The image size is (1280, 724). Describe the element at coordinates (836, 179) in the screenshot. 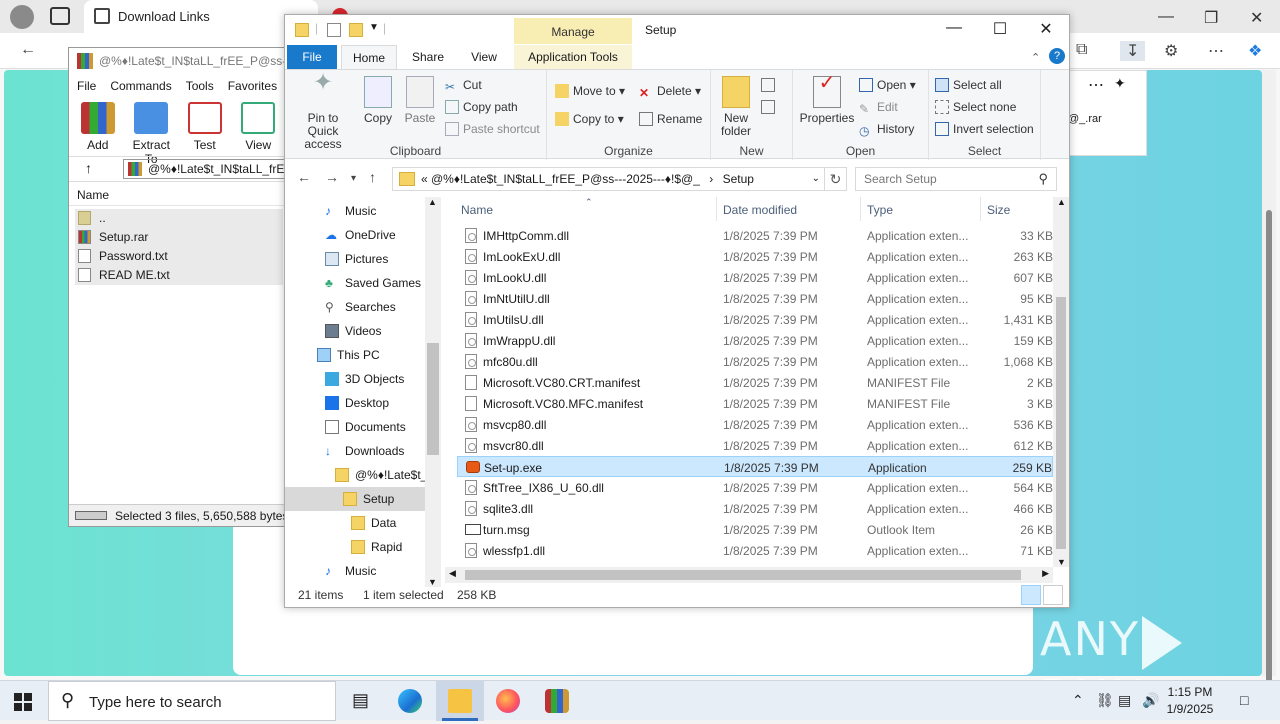

I see `refresh-icon: ↻` at that location.